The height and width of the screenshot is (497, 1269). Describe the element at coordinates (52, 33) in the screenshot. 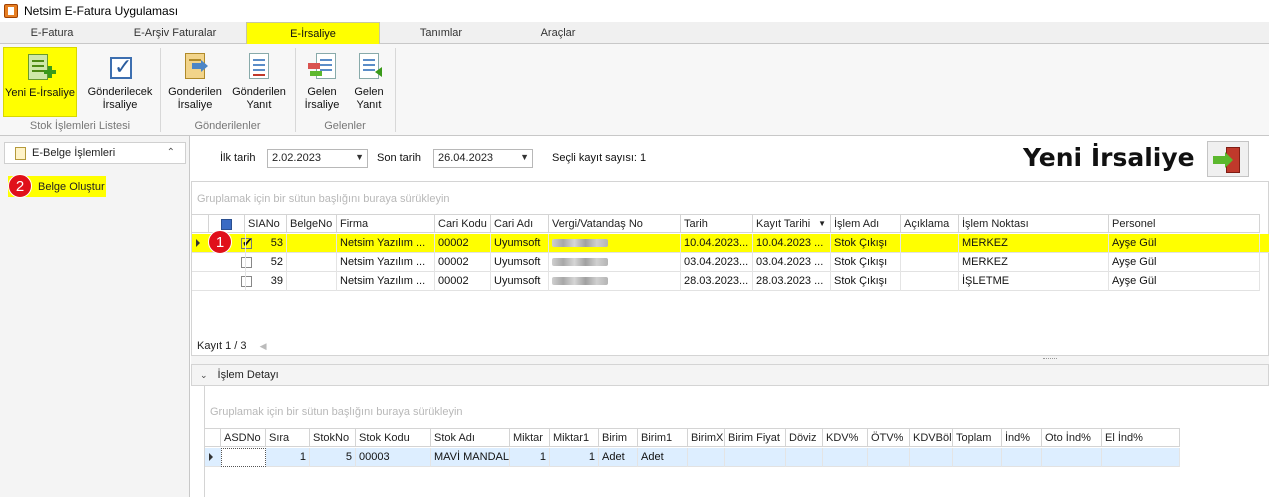

I see `tab-e-fatura: E-Fatura` at that location.